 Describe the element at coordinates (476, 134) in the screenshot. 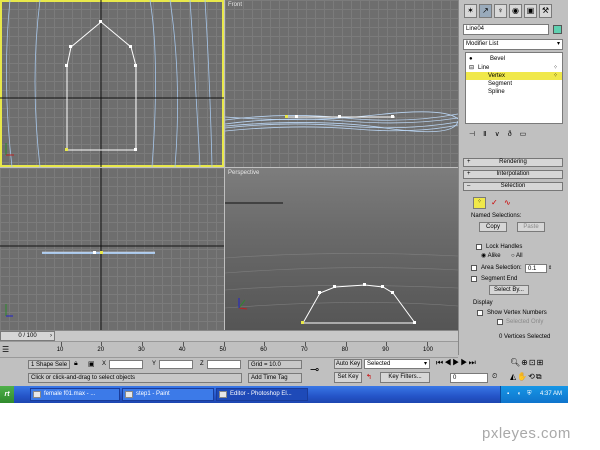

I see `pin-stack-icon: ⊣` at that location.